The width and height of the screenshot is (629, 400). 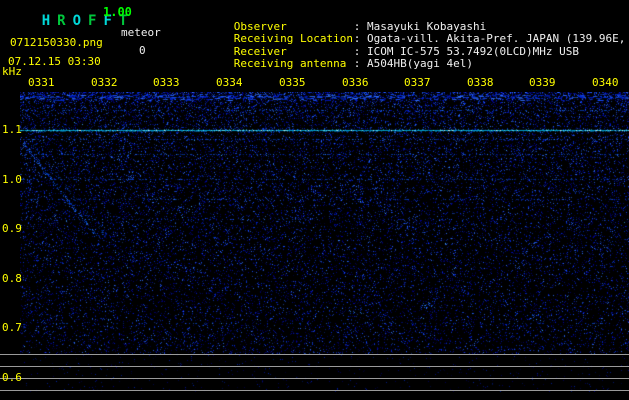 I want to click on title-letter: F, so click(x=92, y=21).